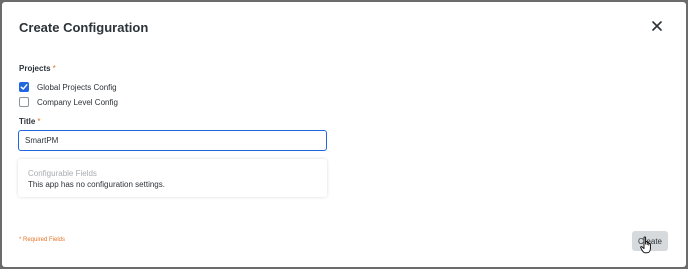 This screenshot has height=269, width=688. What do you see at coordinates (96, 184) in the screenshot?
I see `no-configuration-message: This app has no configuration settings.` at bounding box center [96, 184].